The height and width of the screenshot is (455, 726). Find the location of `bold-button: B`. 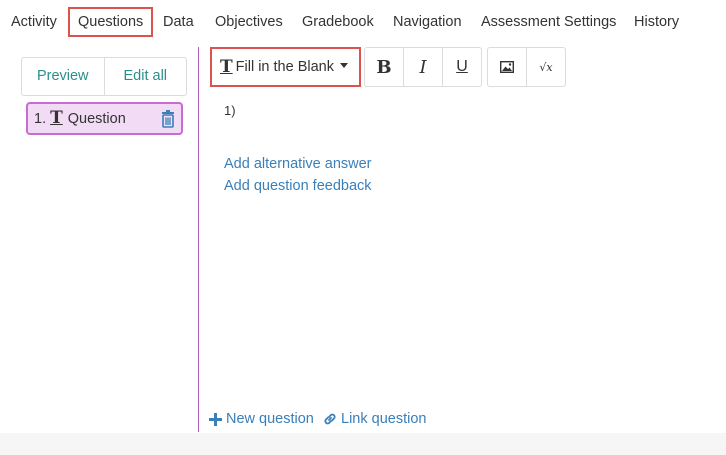

bold-button: B is located at coordinates (384, 67).